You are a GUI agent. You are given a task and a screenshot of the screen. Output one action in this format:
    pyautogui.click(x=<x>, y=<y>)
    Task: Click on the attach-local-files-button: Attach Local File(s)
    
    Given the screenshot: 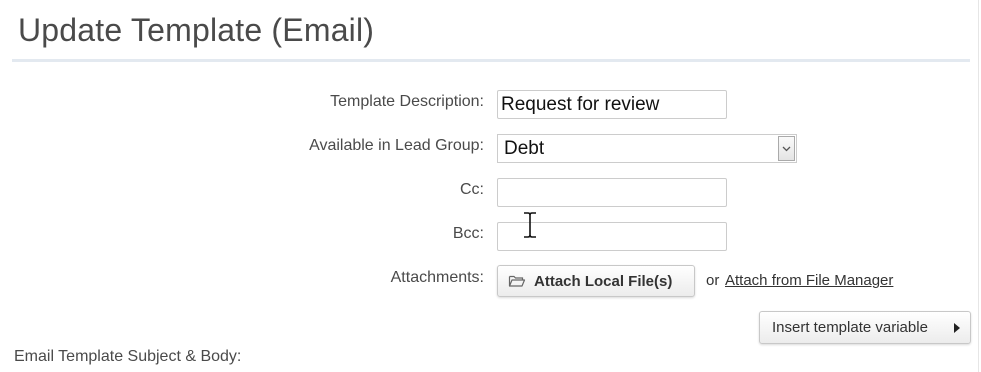 What is the action you would take?
    pyautogui.click(x=596, y=281)
    